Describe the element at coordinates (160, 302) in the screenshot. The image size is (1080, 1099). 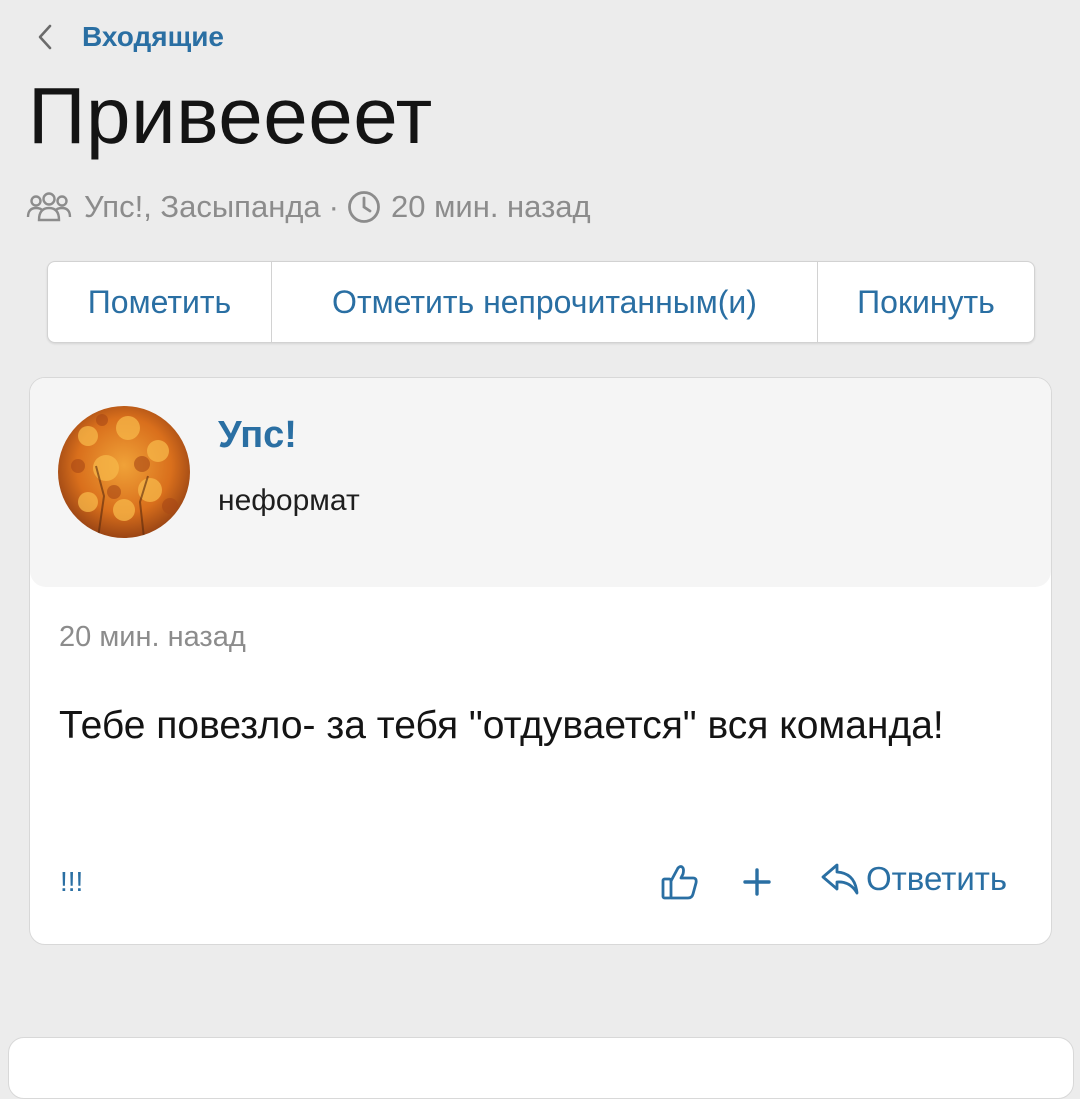
I see `mark-button: Пометить` at that location.